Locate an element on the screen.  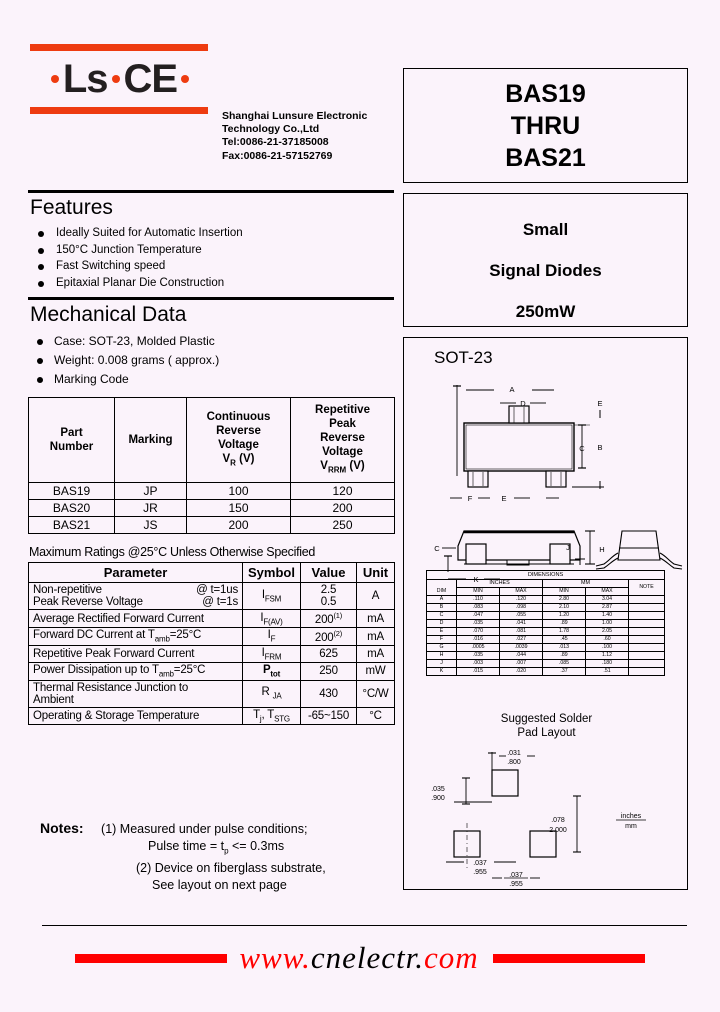
table-row: BAS21 JS 200 250 is located at coordinates (211, 525).